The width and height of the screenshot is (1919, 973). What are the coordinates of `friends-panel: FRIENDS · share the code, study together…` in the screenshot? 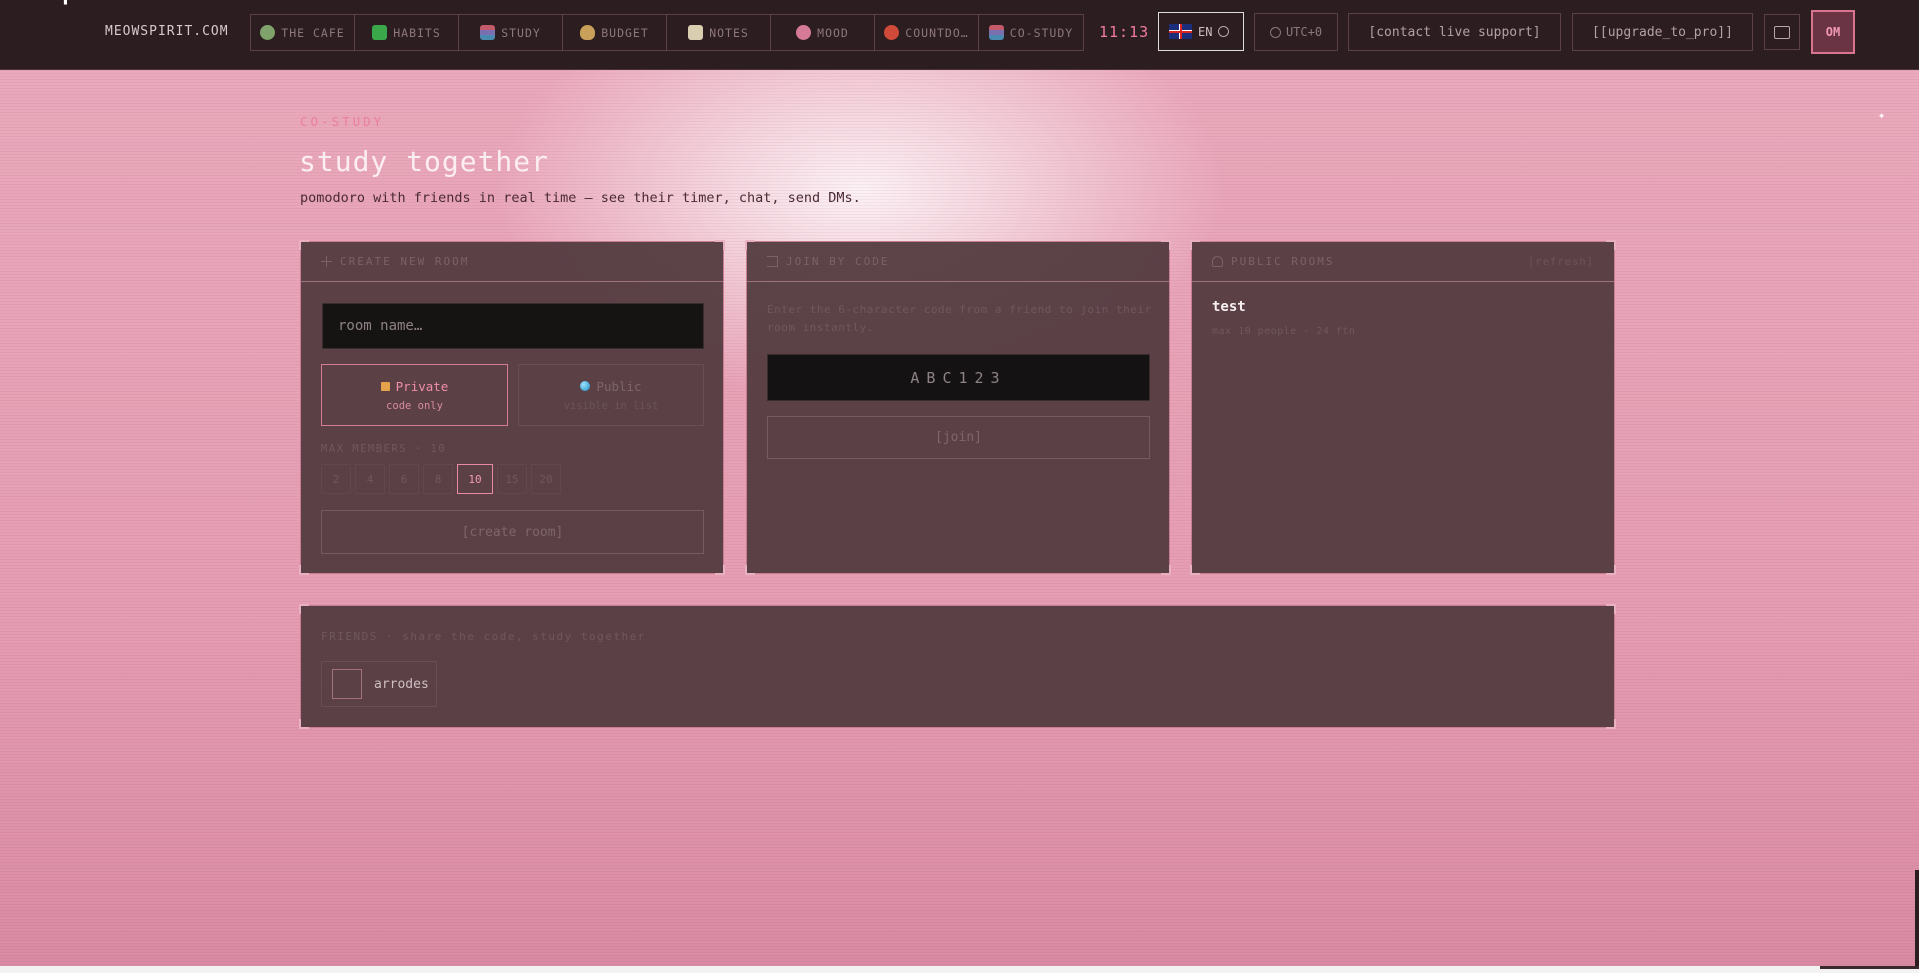 It's located at (957, 666).